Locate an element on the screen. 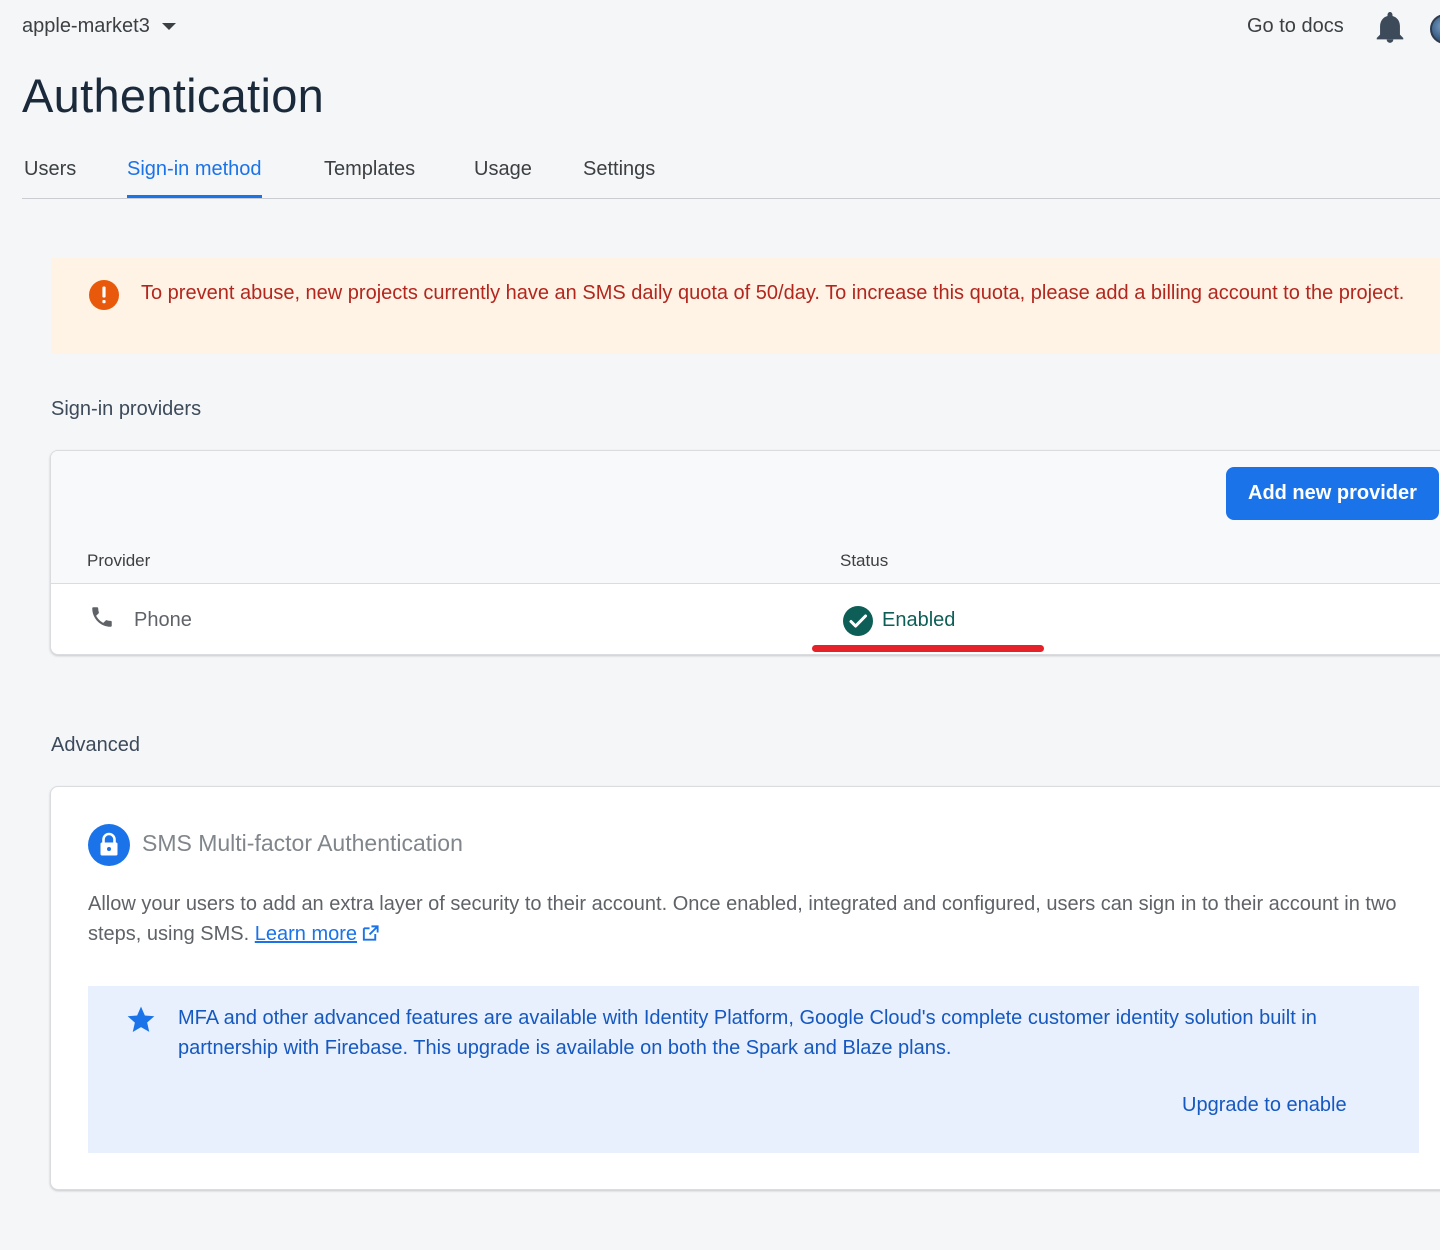  tab-templates: Templates is located at coordinates (369, 178).